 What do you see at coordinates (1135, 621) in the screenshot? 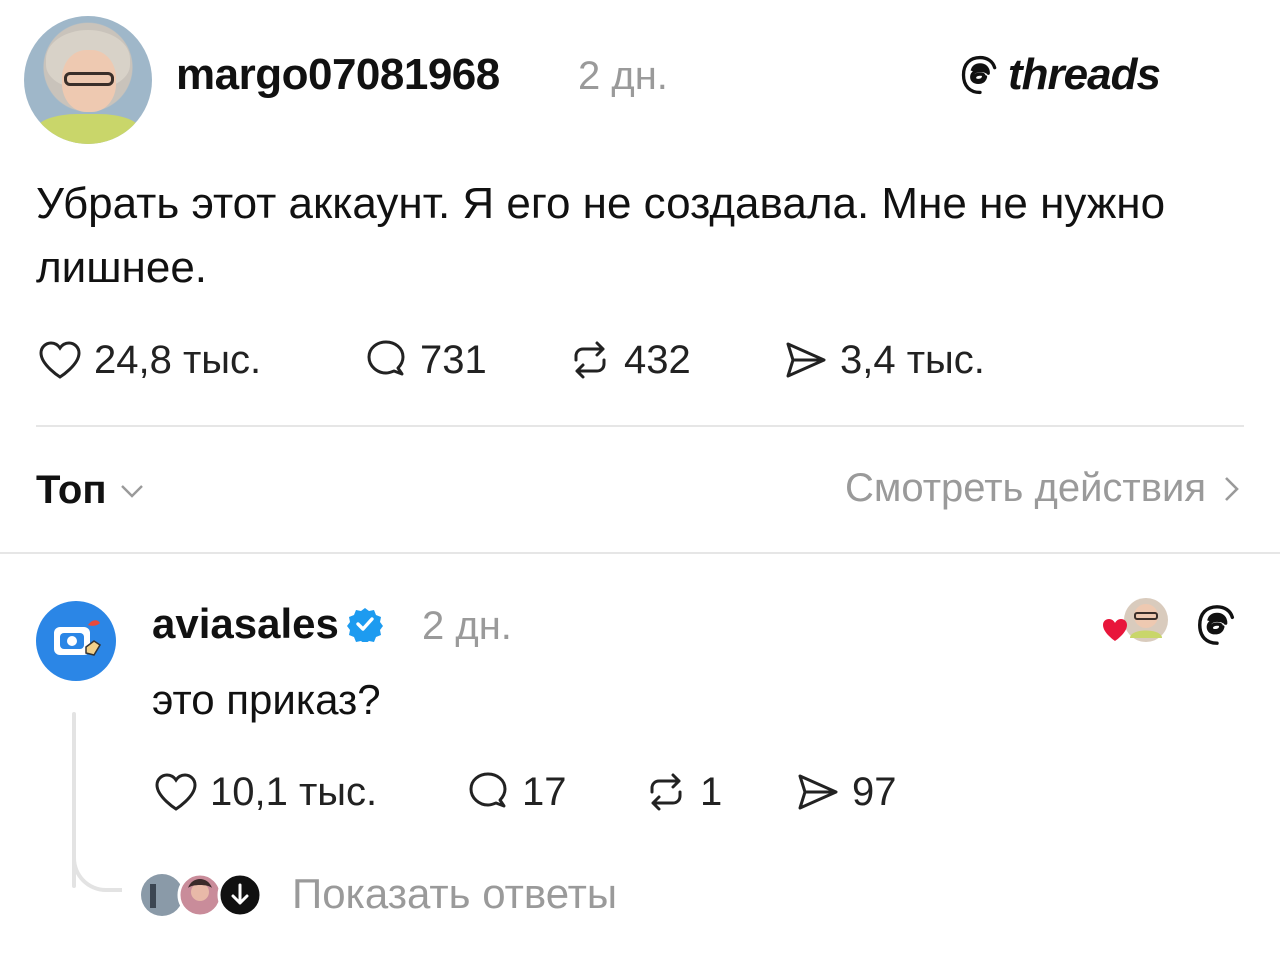
I see `liked-by-author-avatar` at bounding box center [1135, 621].